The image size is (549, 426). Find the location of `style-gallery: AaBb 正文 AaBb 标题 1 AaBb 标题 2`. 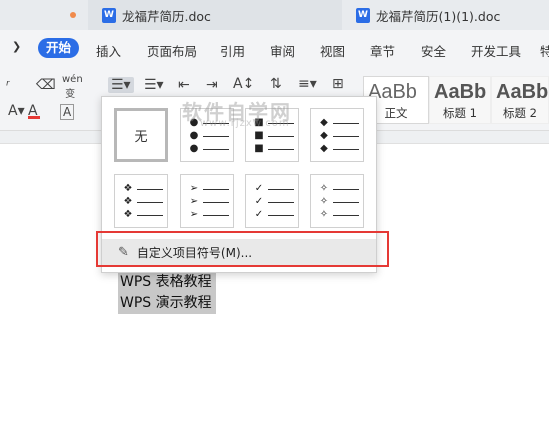

style-gallery: AaBb 正文 AaBb 标题 1 AaBb 标题 2 is located at coordinates (456, 101).